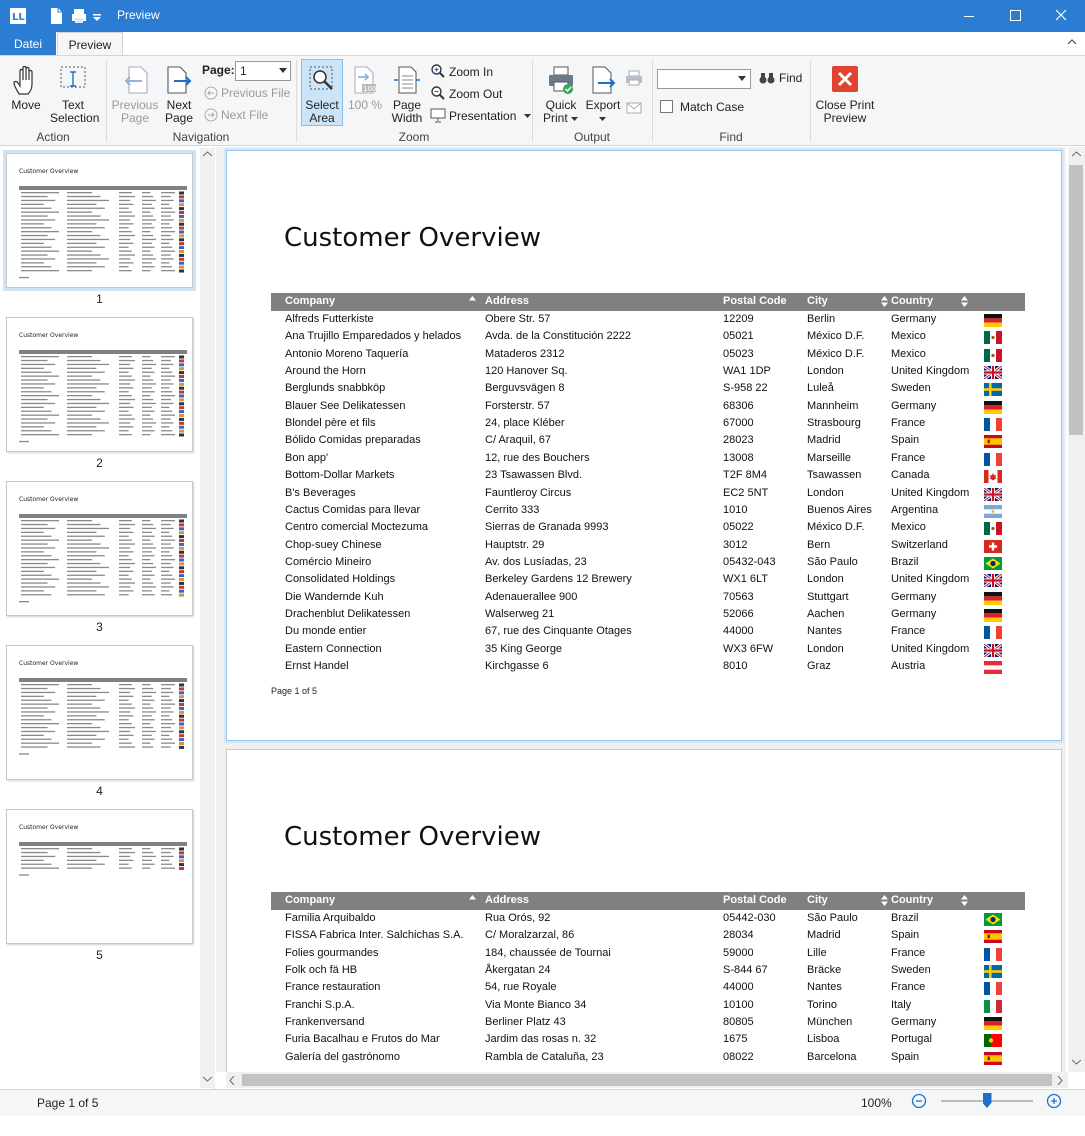 This screenshot has height=1136, width=1085. Describe the element at coordinates (1072, 43) in the screenshot. I see `collapse-ribbon-icon` at that location.